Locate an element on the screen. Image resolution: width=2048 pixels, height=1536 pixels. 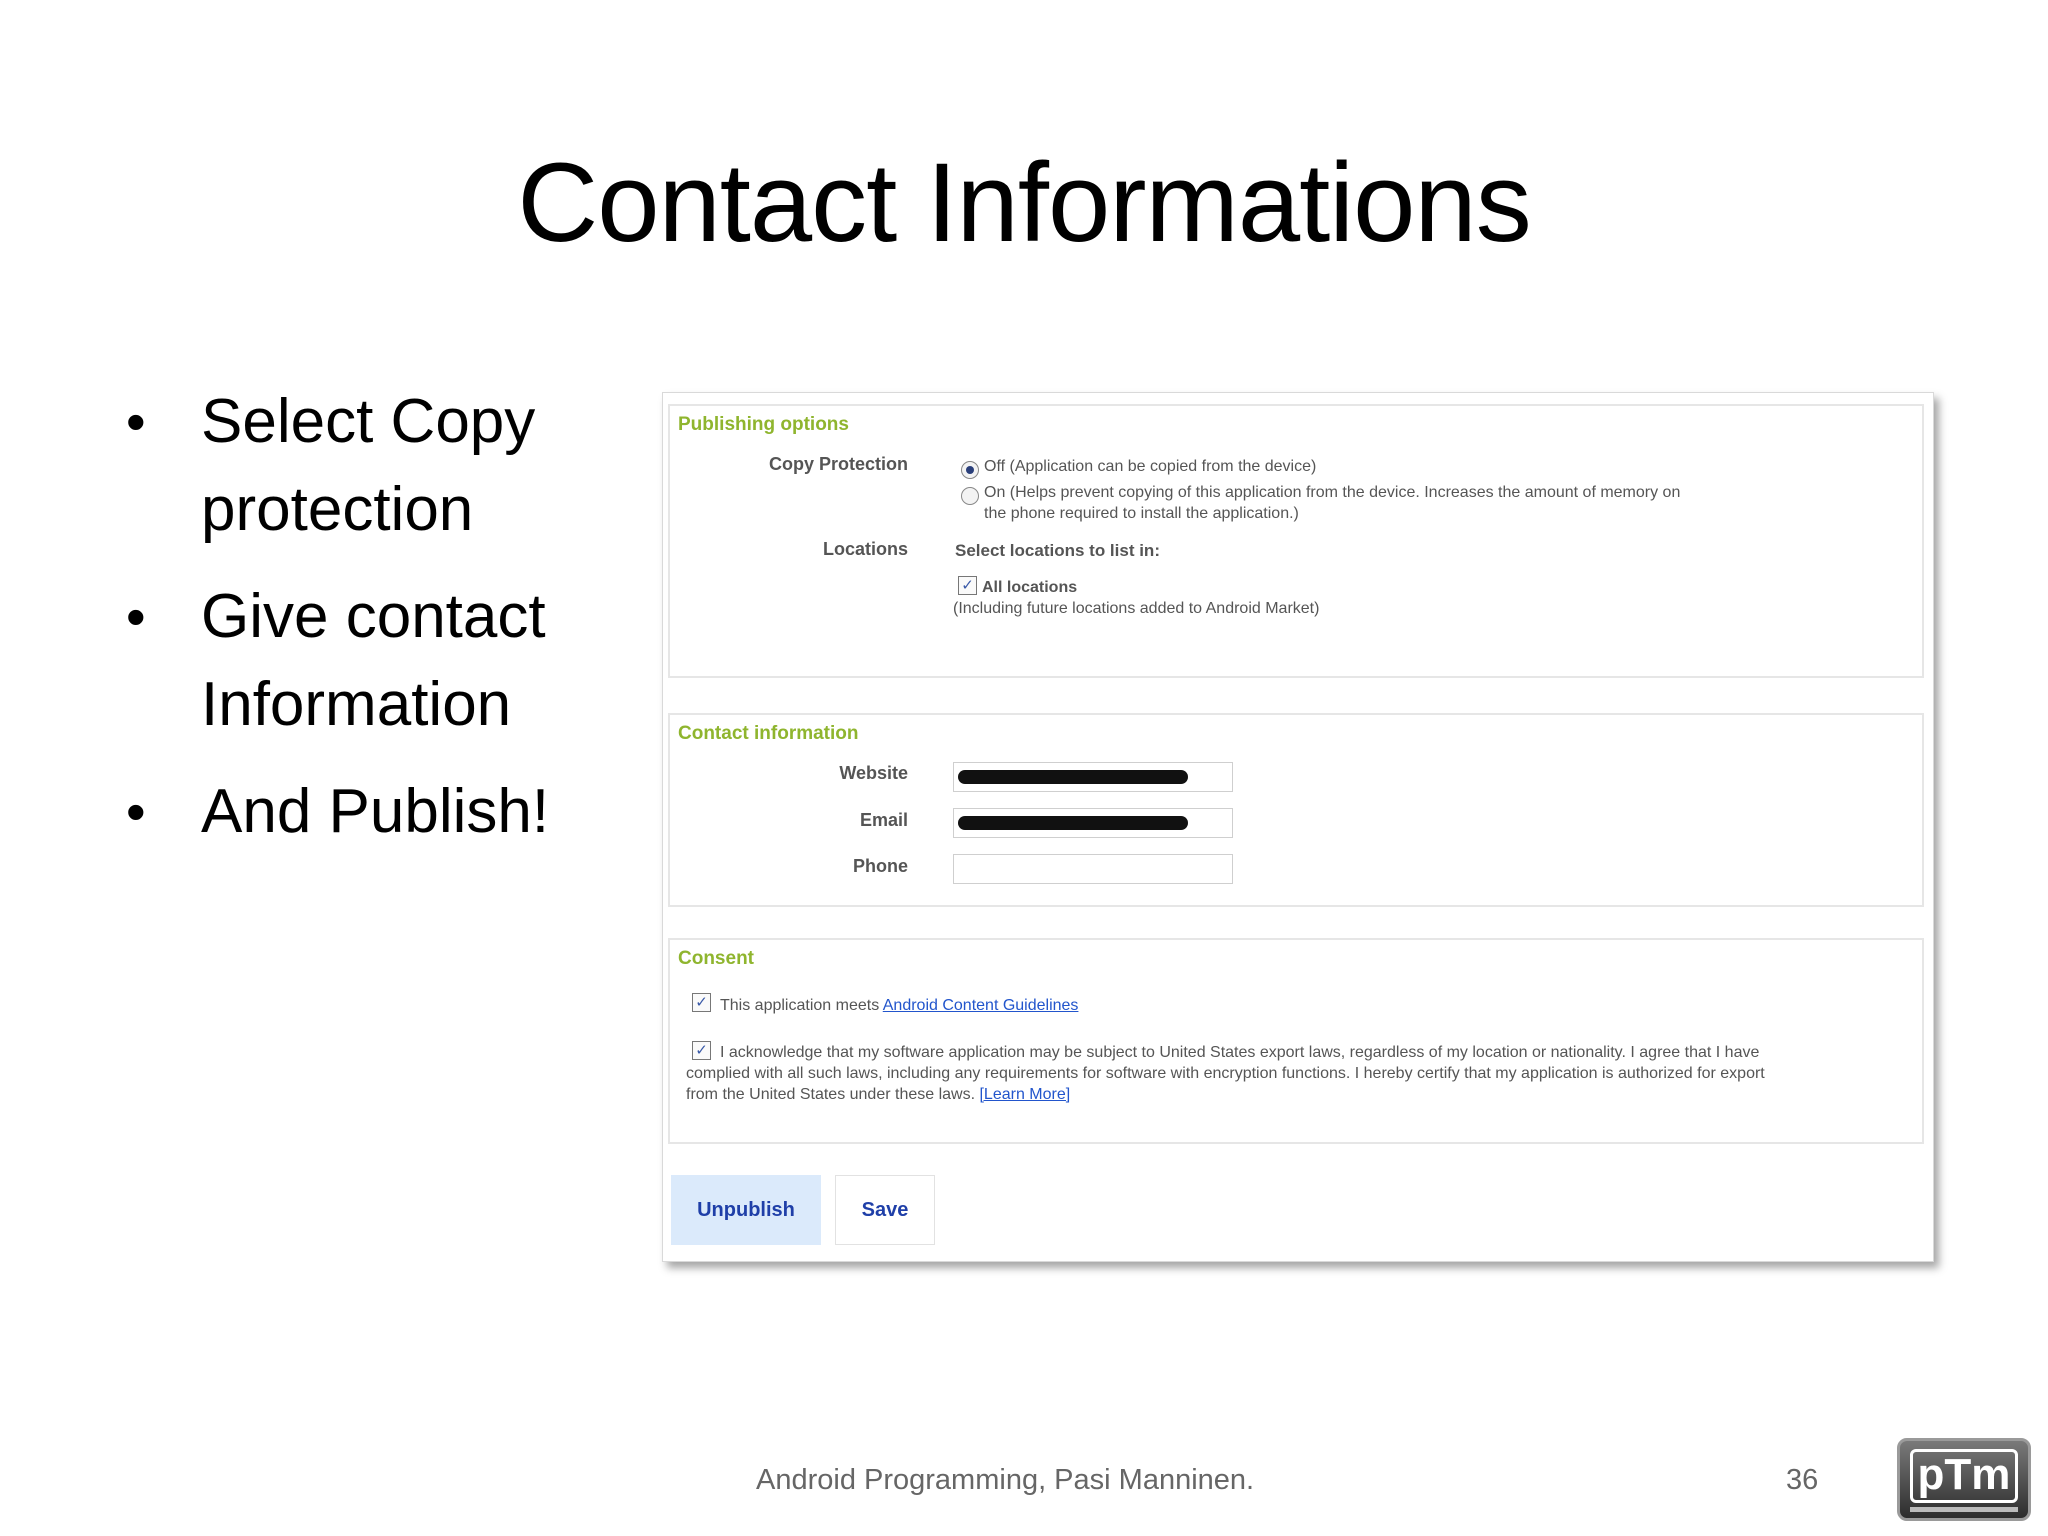
phone-label: Phone is located at coordinates (880, 866).